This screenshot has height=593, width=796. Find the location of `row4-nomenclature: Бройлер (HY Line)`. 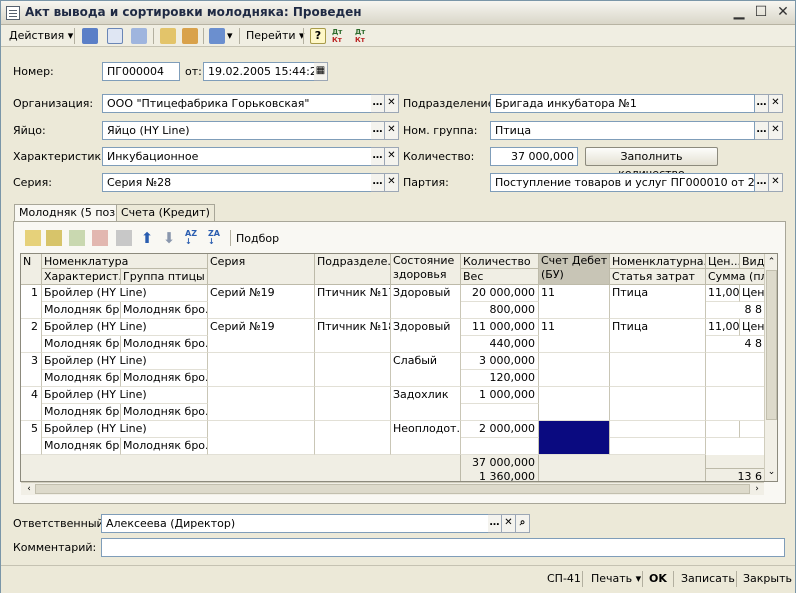

row4-nomenclature: Бройлер (HY Line) is located at coordinates (125, 395).